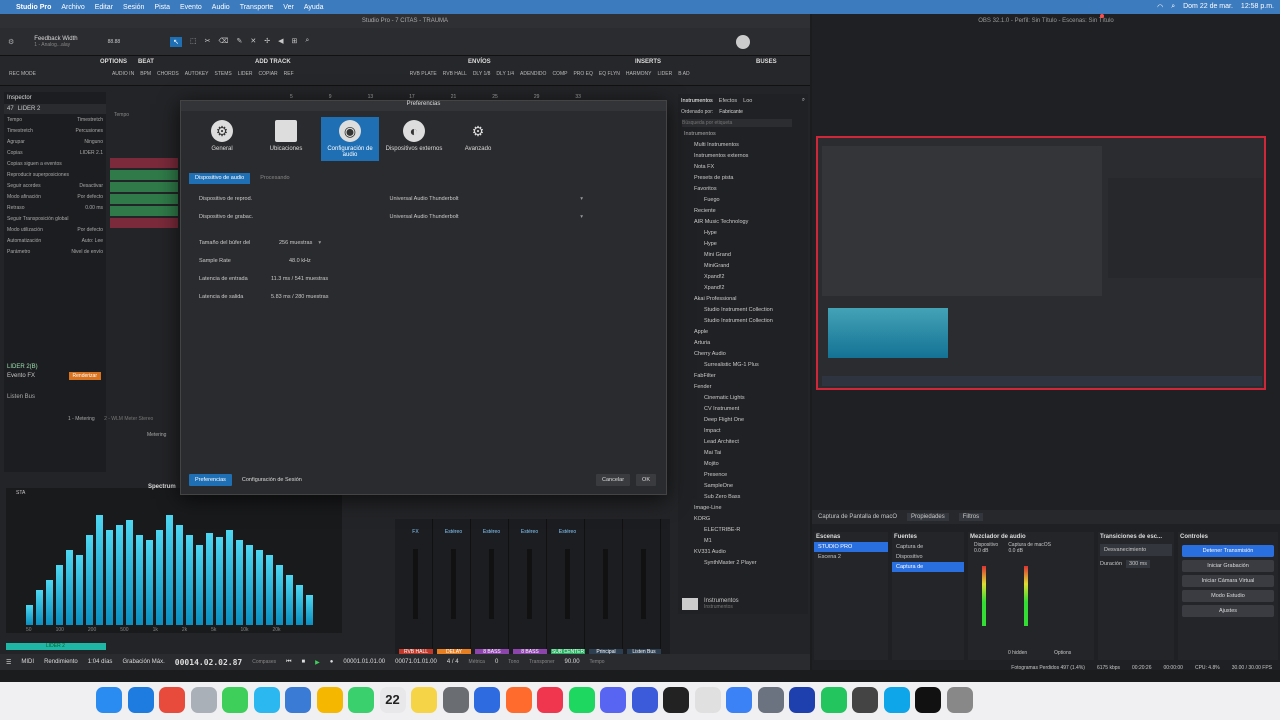 Image resolution: width=1280 pixels, height=720 pixels. Describe the element at coordinates (1138, 564) in the screenshot. I see `duration-input: 300 ms` at that location.